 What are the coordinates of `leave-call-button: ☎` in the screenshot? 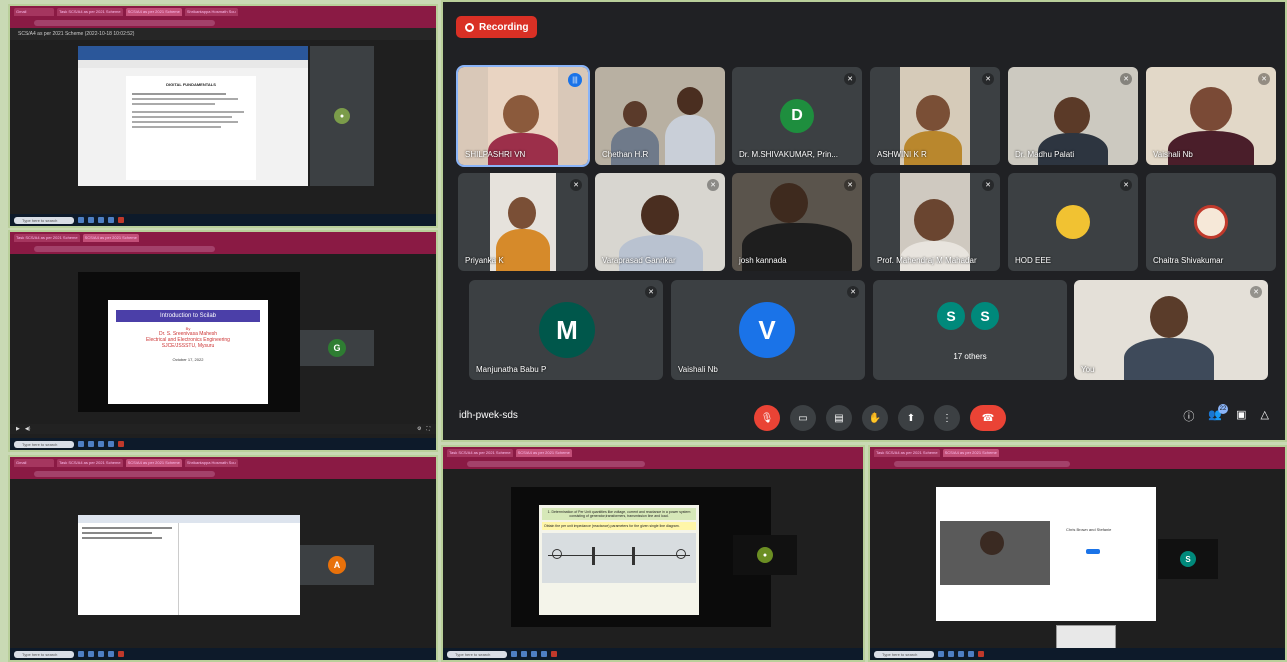 It's located at (988, 418).